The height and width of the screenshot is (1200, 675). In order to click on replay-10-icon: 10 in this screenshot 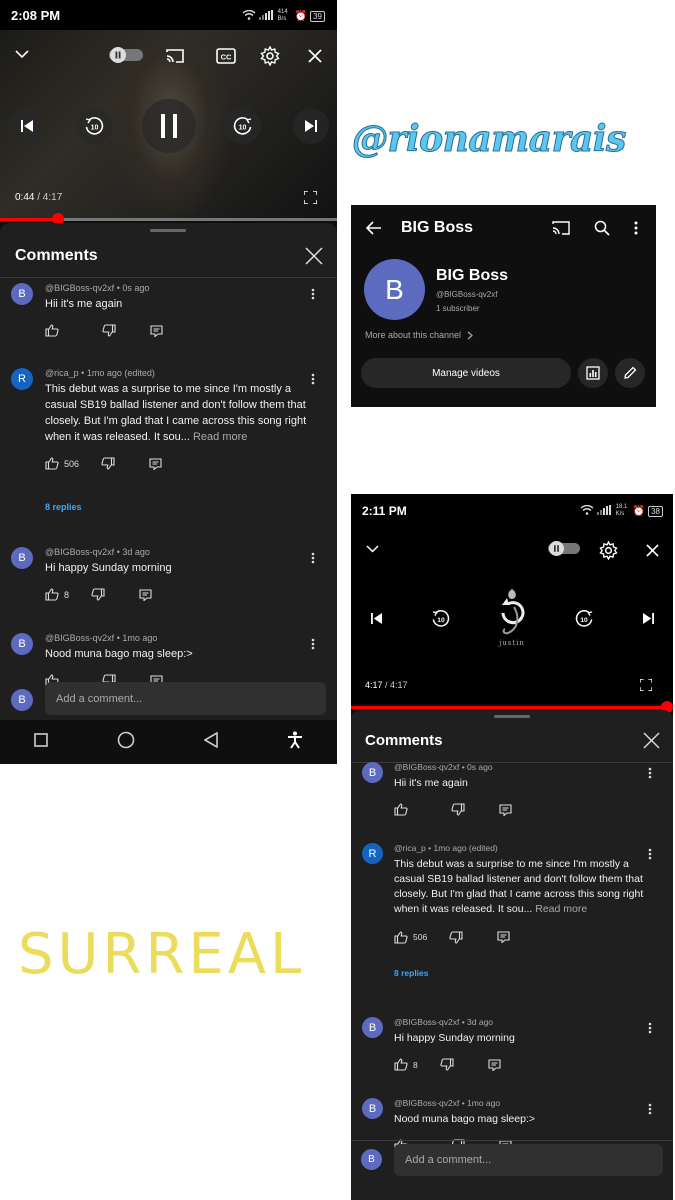, I will do `click(440, 618)`.